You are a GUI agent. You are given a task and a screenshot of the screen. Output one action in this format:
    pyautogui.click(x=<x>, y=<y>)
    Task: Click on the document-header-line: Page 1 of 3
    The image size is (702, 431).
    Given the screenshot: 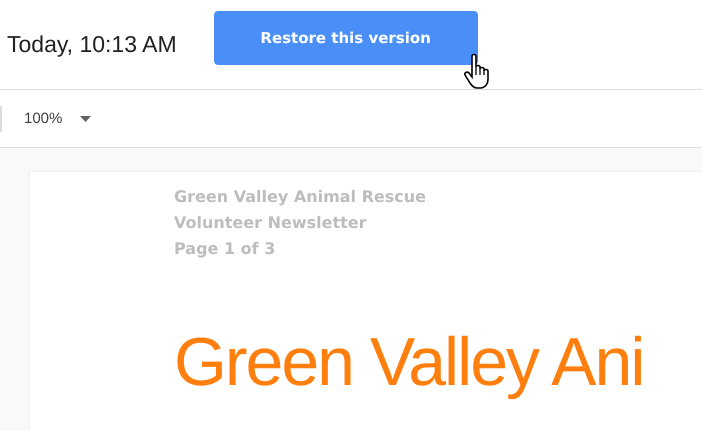 What is the action you would take?
    pyautogui.click(x=225, y=249)
    